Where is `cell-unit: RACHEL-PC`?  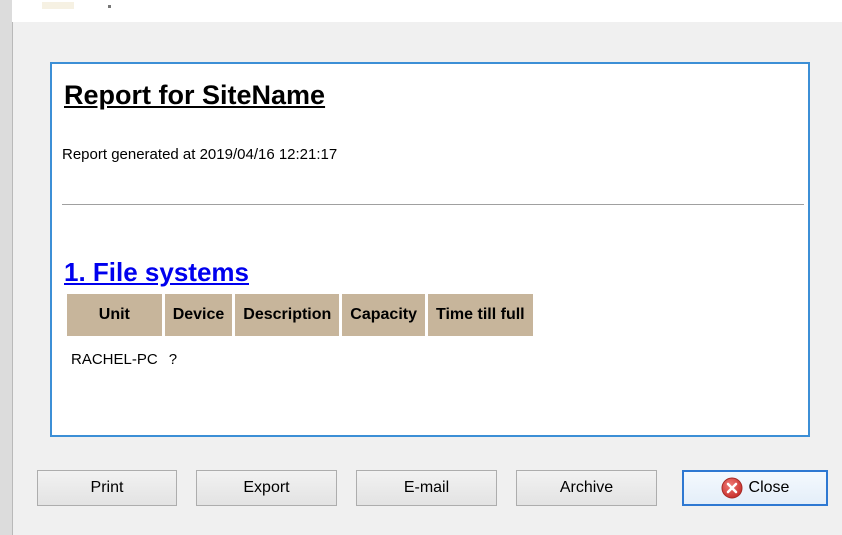 cell-unit: RACHEL-PC is located at coordinates (114, 359).